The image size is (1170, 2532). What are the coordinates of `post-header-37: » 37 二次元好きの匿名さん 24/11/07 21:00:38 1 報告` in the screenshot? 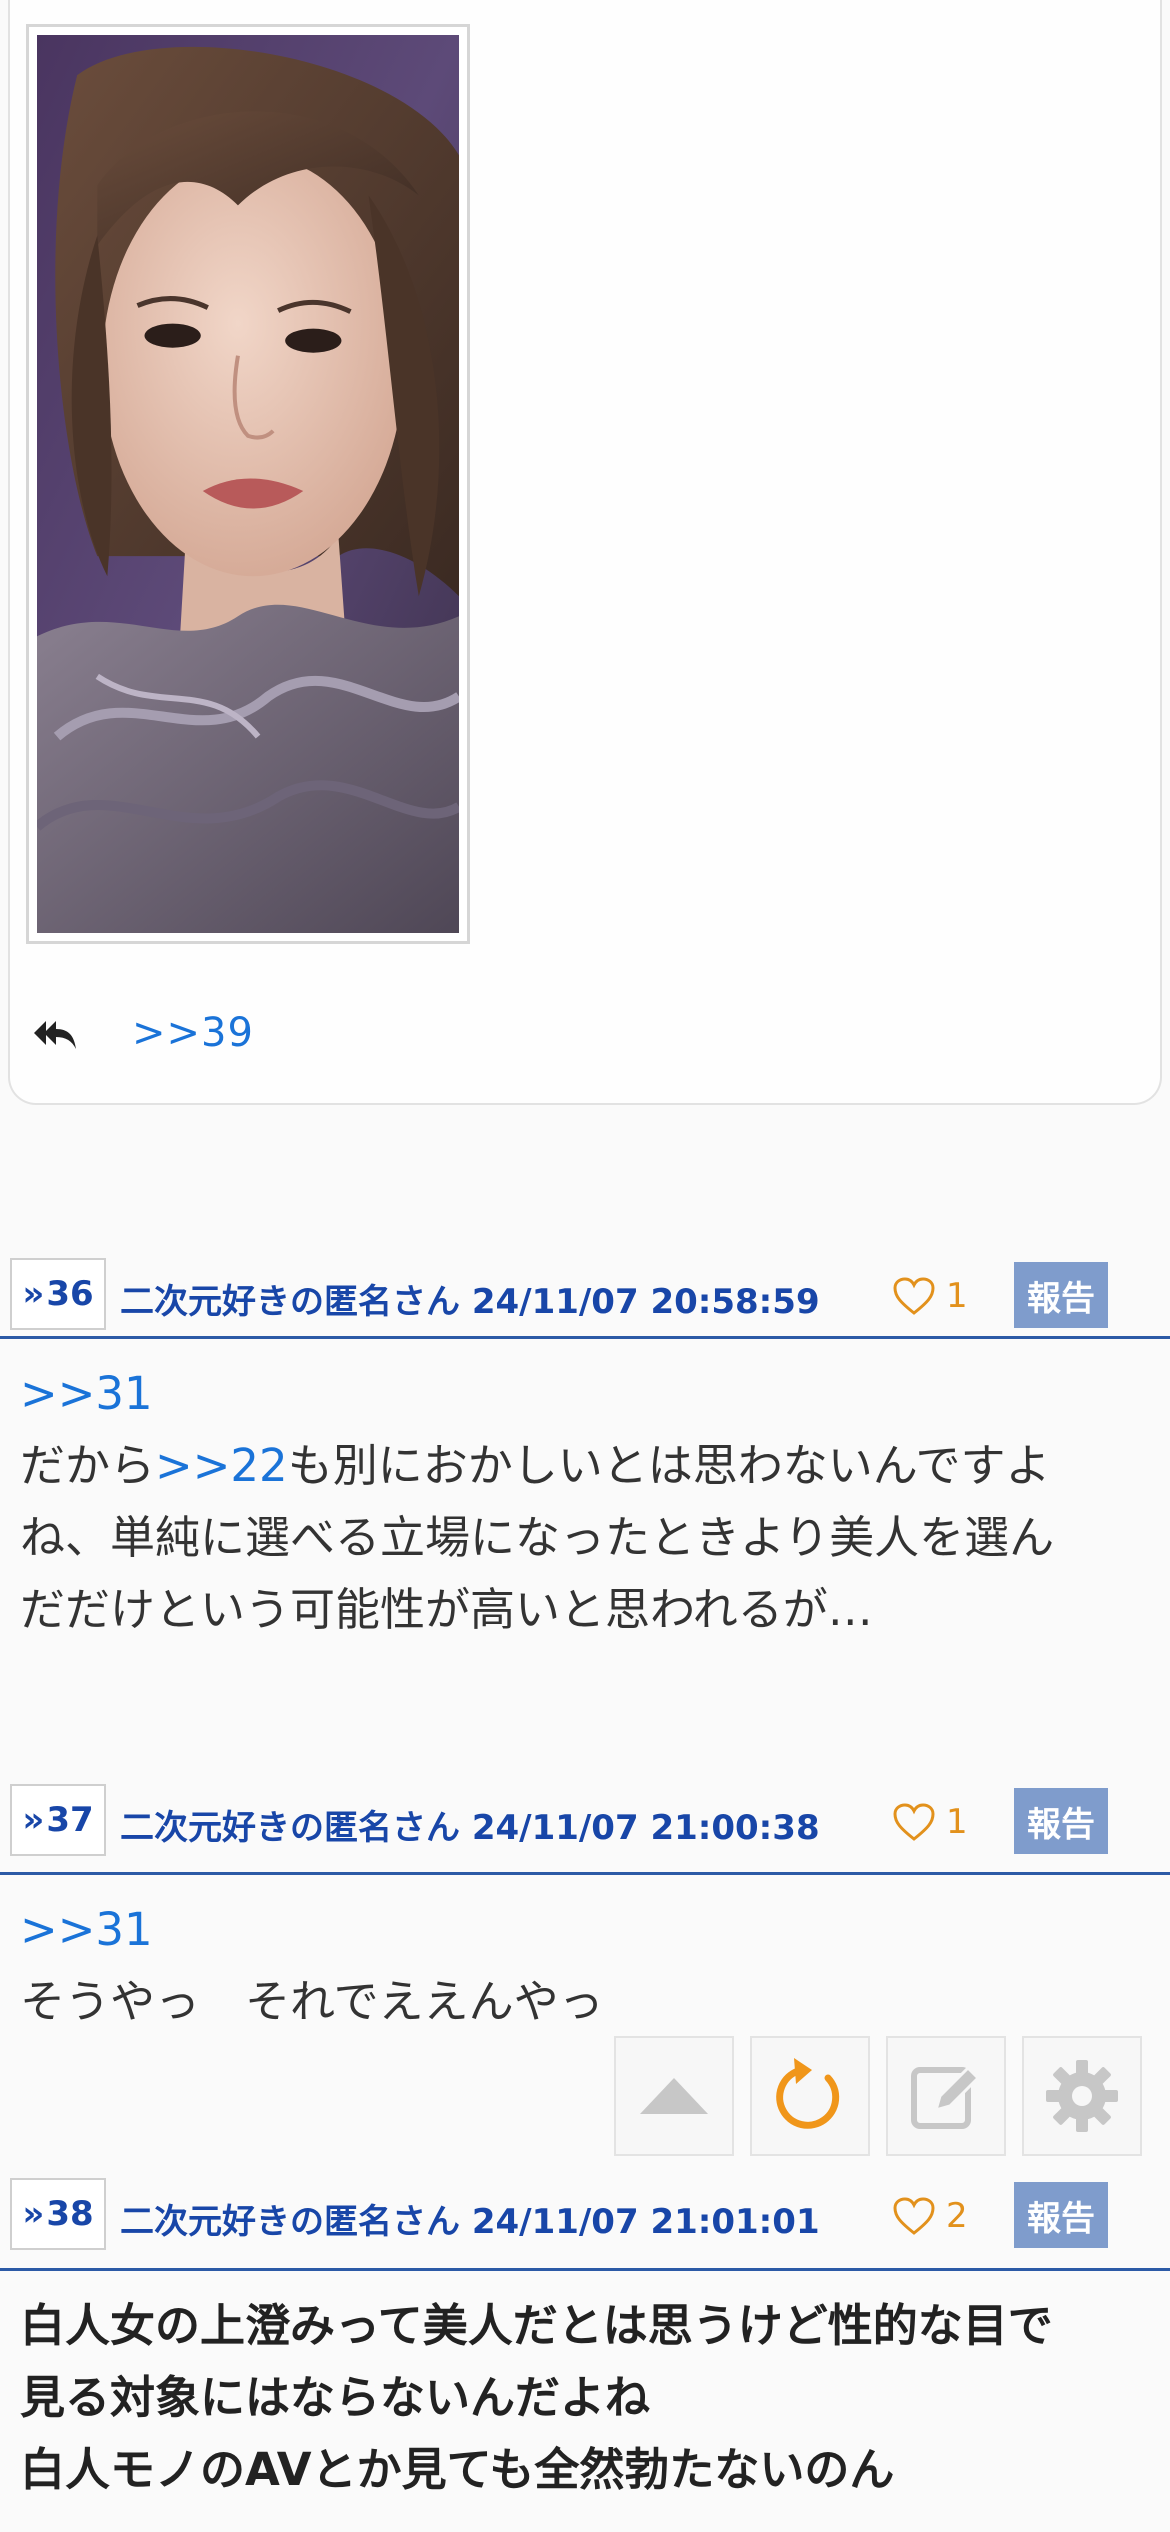 It's located at (585, 1824).